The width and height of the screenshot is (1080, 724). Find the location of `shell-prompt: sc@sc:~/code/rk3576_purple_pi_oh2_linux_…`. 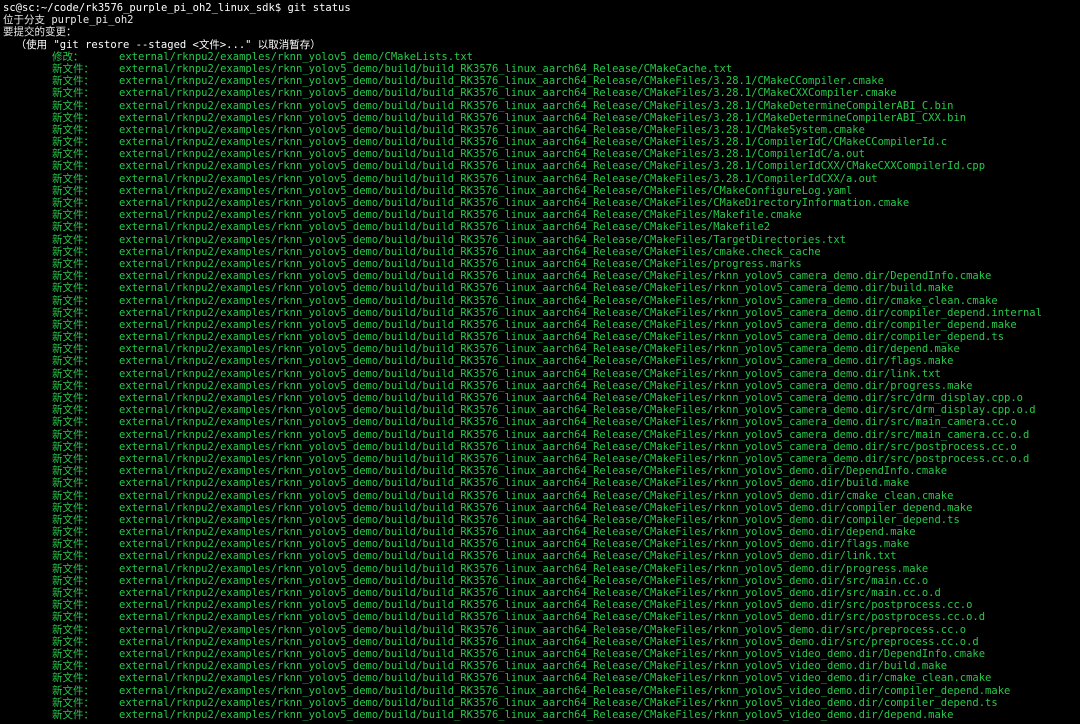

shell-prompt: sc@sc:~/code/rk3576_purple_pi_oh2_linux_… is located at coordinates (145, 8).